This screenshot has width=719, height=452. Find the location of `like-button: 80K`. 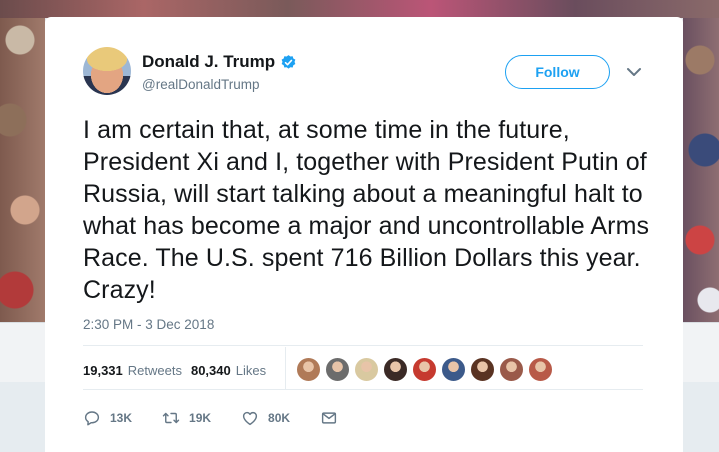

like-button: 80K is located at coordinates (265, 418).